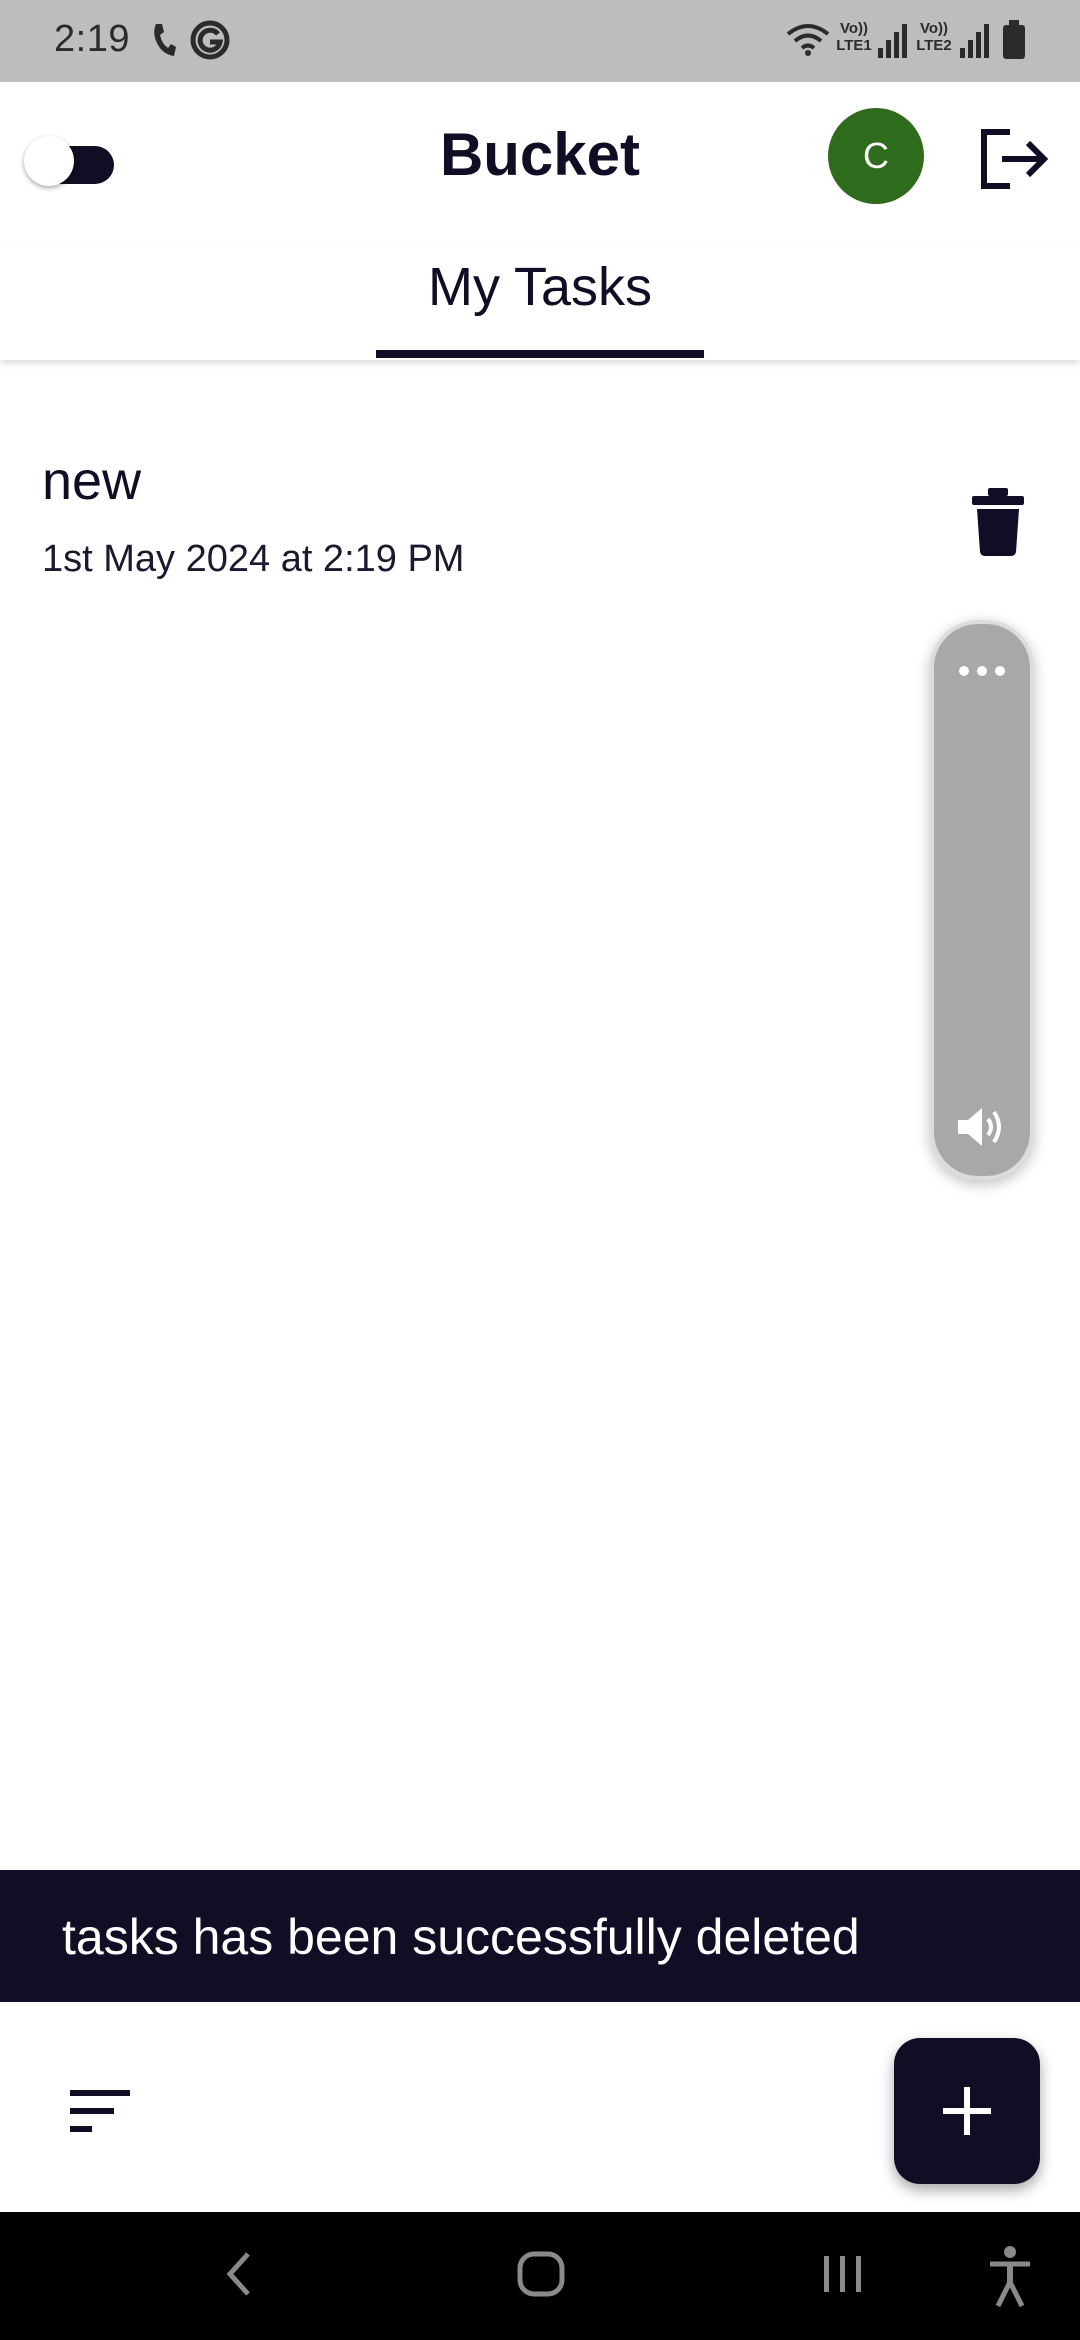 Image resolution: width=1080 pixels, height=2340 pixels. Describe the element at coordinates (253, 559) in the screenshot. I see `task-date: 1st May 2024 at 2:19 PM` at that location.